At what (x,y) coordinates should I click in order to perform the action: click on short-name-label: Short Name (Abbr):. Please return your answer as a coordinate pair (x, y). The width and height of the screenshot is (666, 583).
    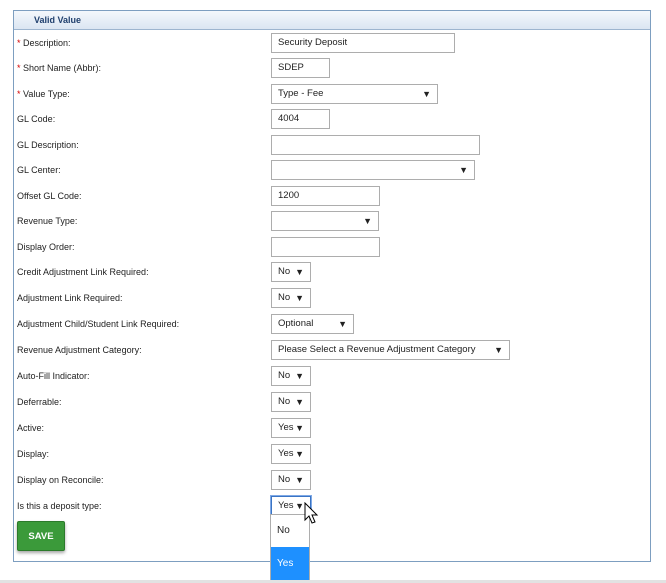
    Looking at the image, I should click on (62, 68).